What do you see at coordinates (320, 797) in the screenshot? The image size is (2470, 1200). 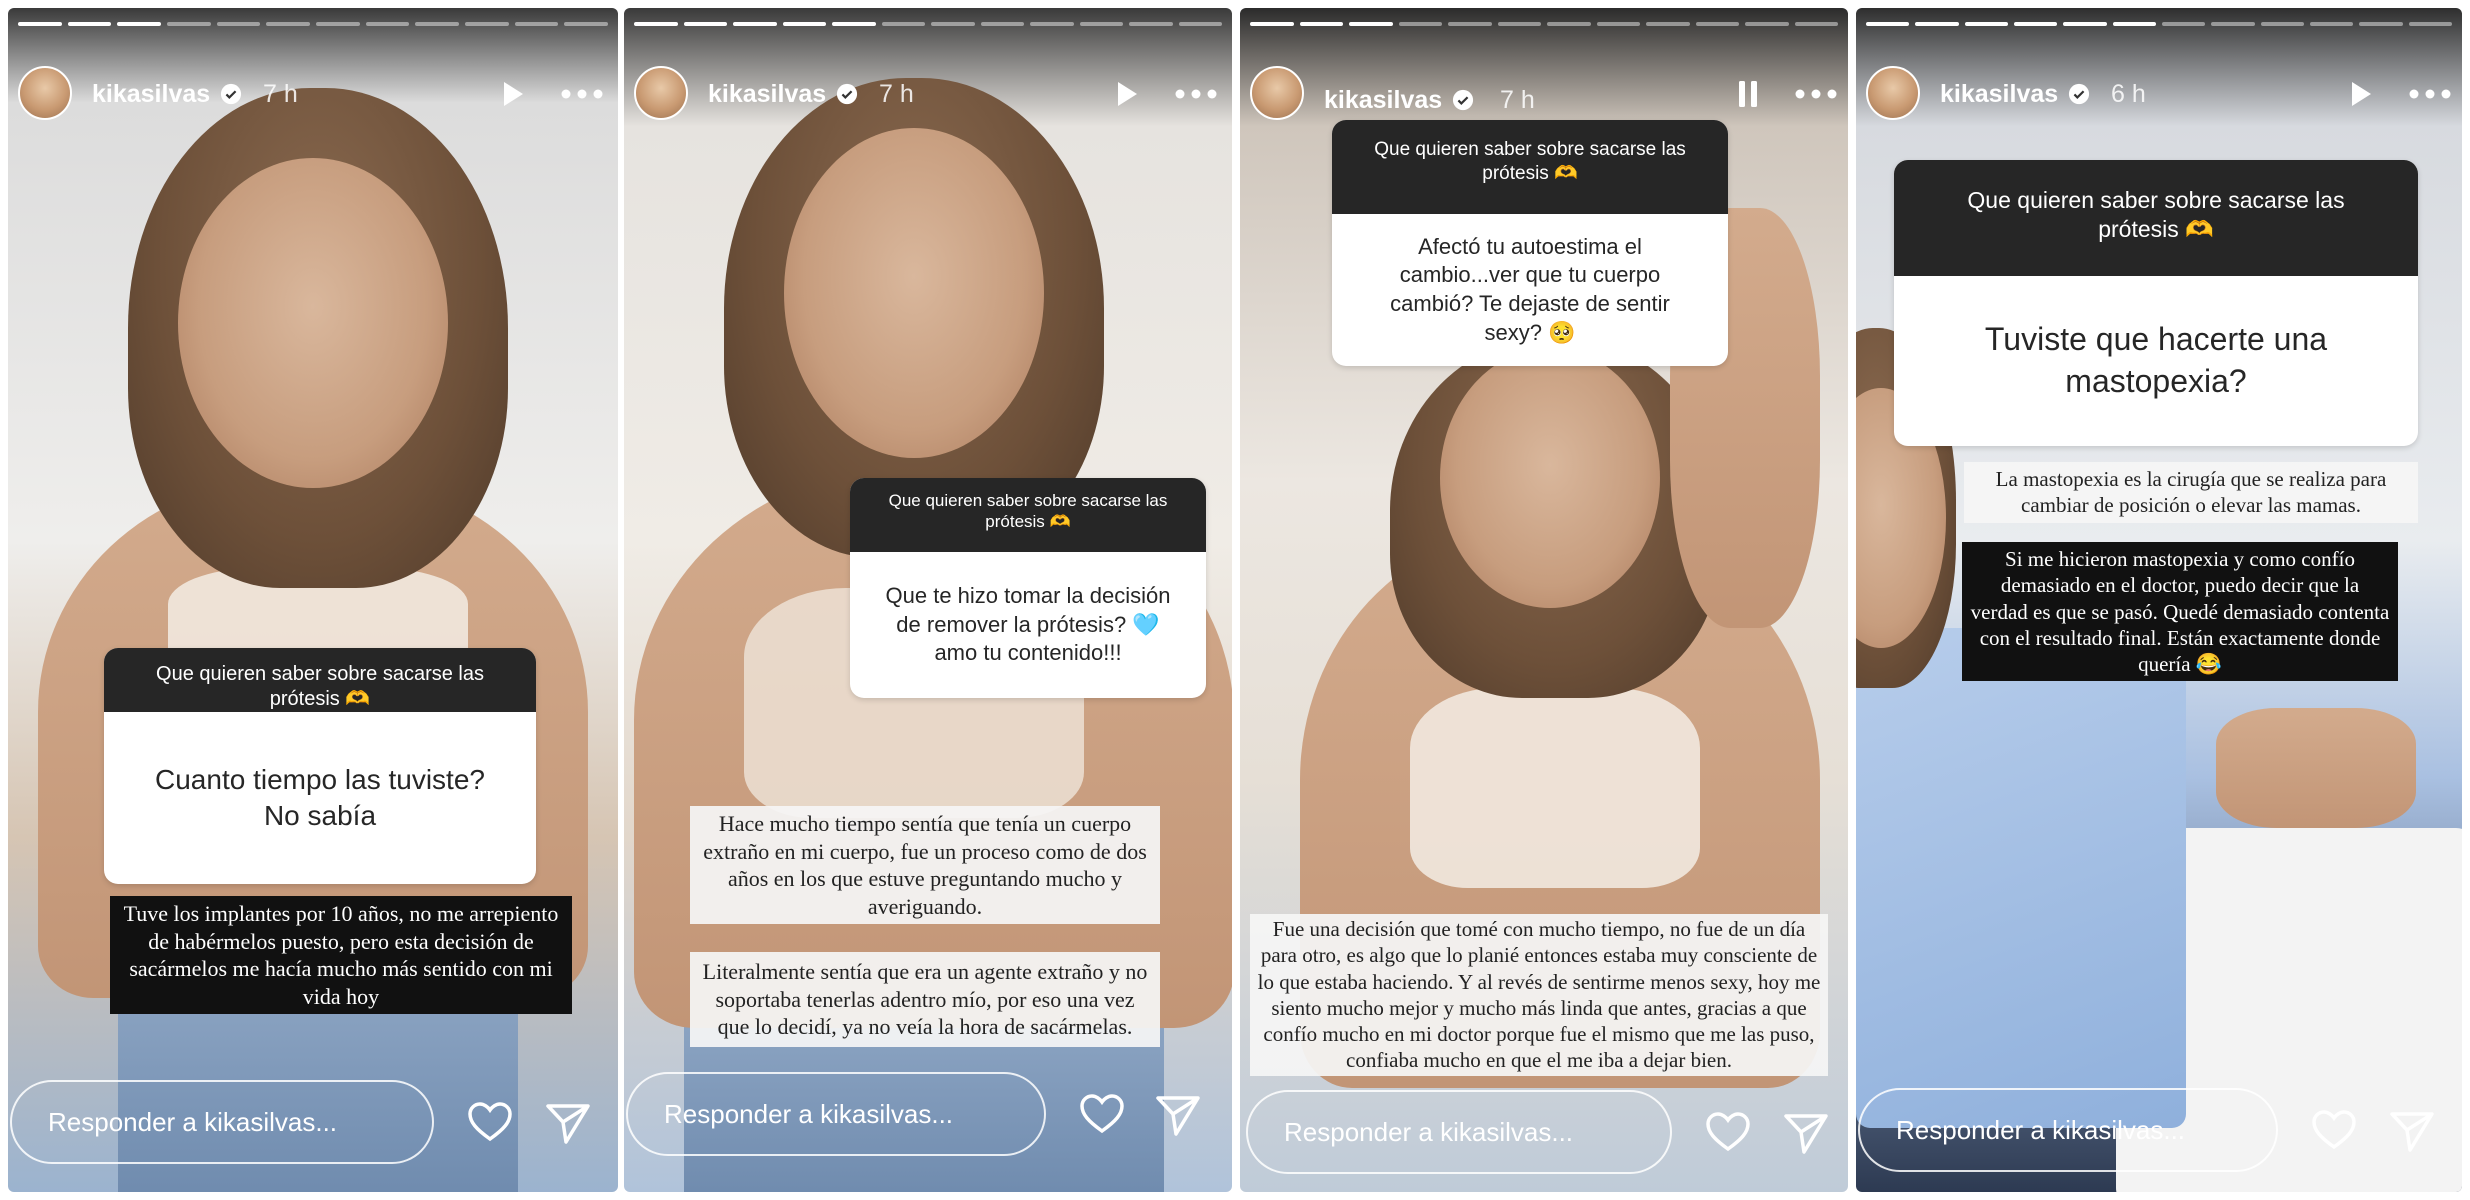 I see `question-text: Cuanto tiempo las tuviste? No sabía` at bounding box center [320, 797].